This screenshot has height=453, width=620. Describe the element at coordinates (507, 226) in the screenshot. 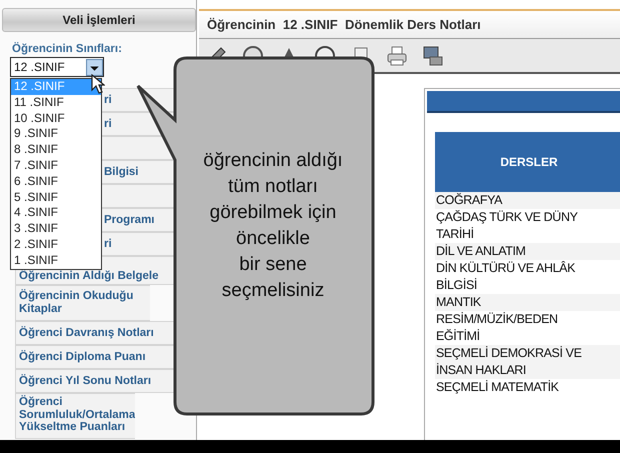

I see `table-cell-text: ÇAĞDAŞ TÜRK VE DÜNY TARİHİ` at that location.